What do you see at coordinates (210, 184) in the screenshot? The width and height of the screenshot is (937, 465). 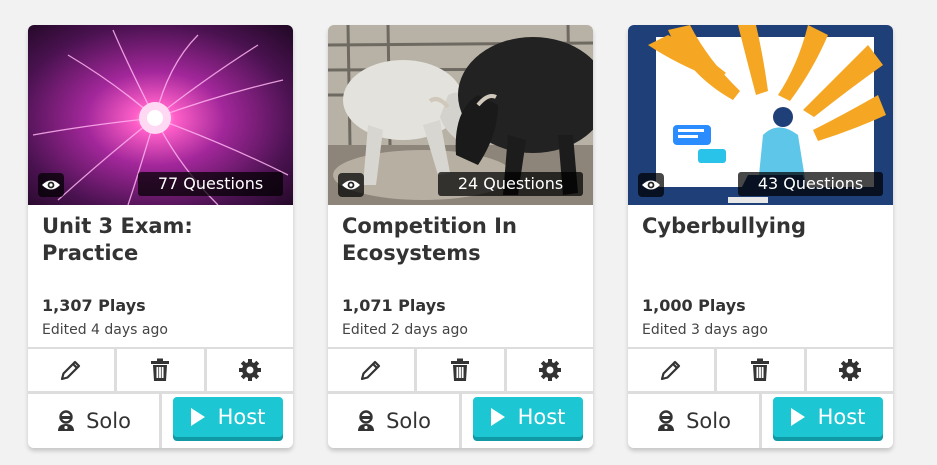 I see `question-count: 77 Questions` at bounding box center [210, 184].